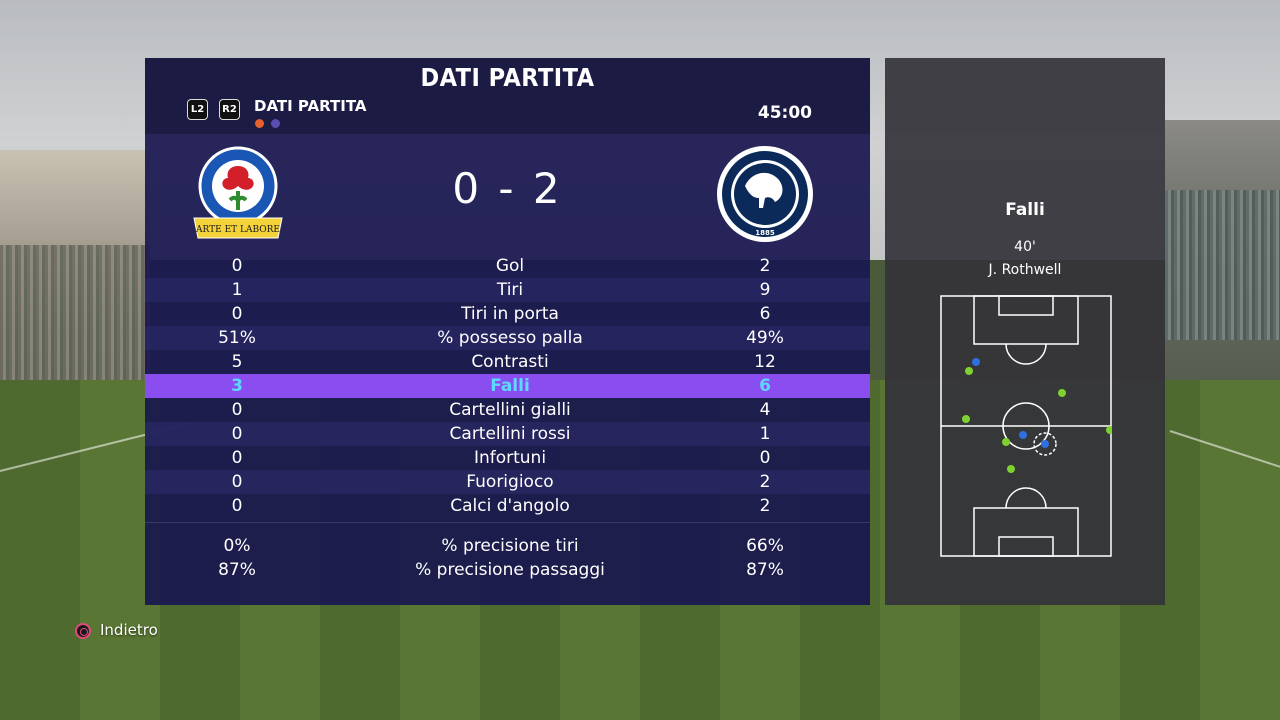  I want to click on event-player: J. Rothwell, so click(1025, 270).